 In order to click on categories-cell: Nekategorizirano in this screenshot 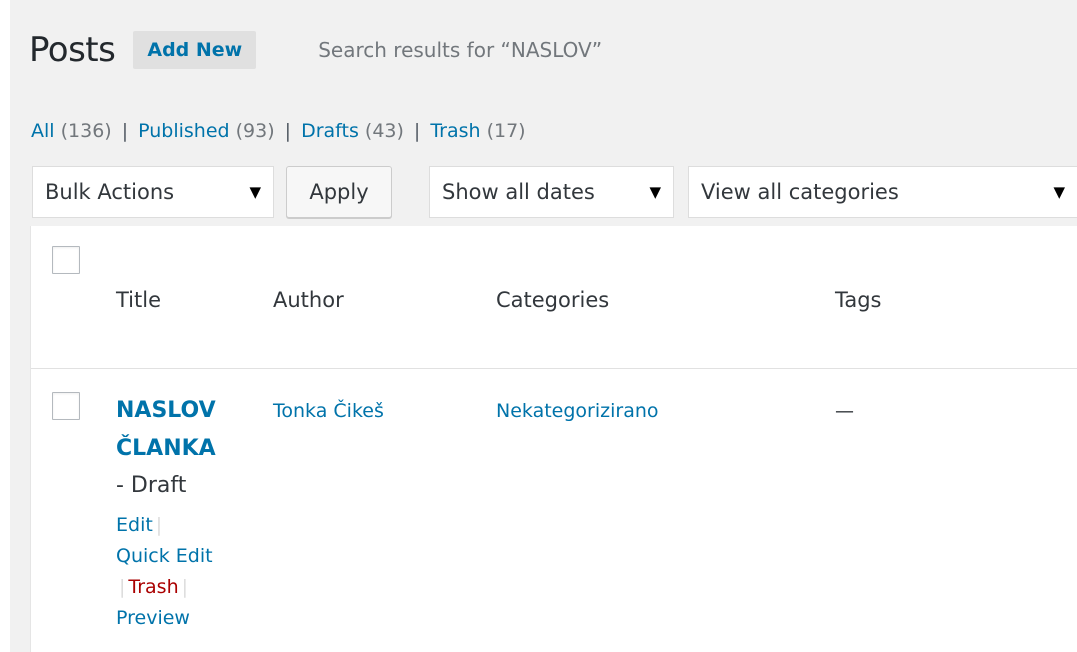, I will do `click(577, 411)`.